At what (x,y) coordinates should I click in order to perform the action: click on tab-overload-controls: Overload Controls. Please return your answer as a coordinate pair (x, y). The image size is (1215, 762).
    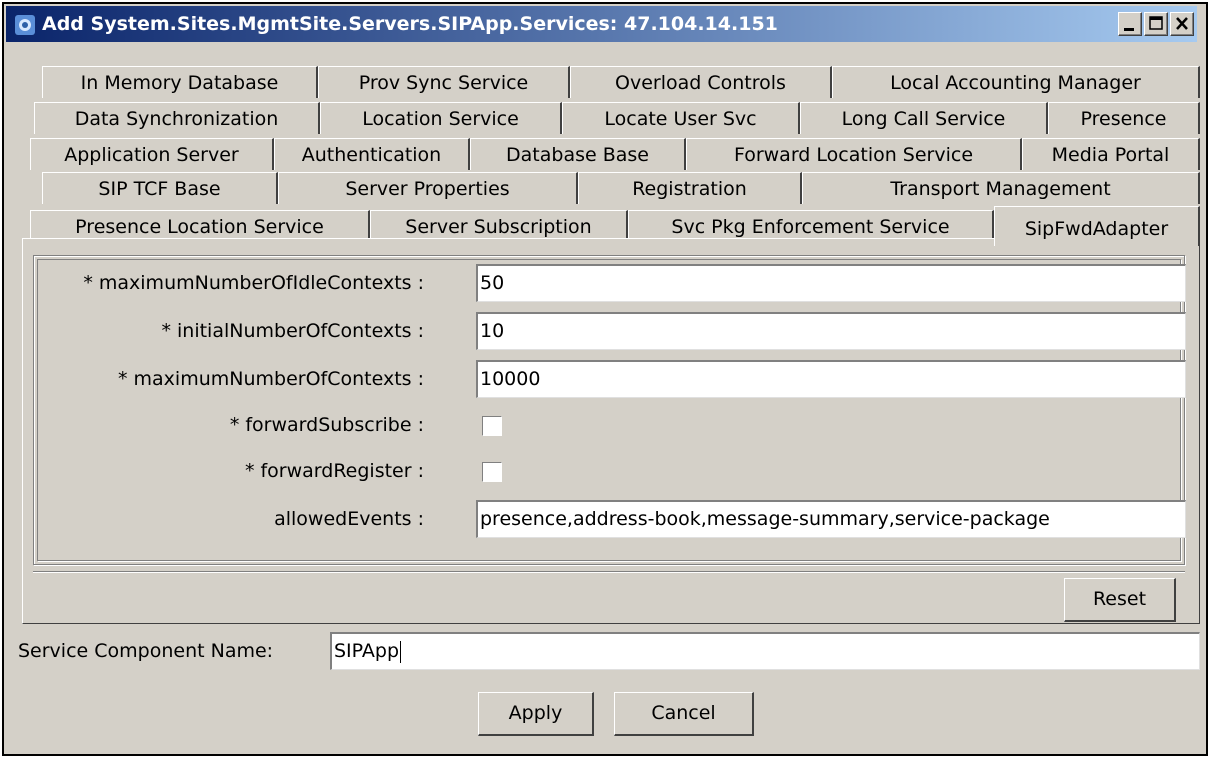
    Looking at the image, I should click on (701, 82).